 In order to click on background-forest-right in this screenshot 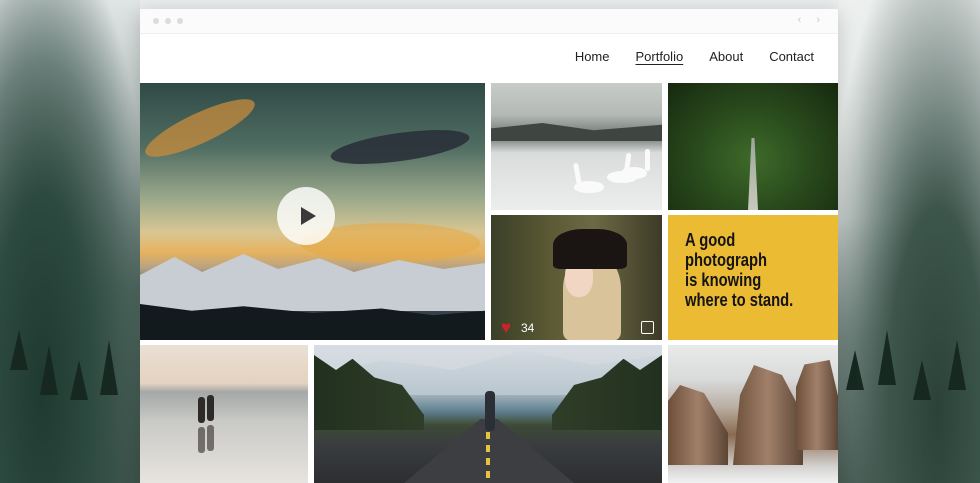, I will do `click(909, 241)`.